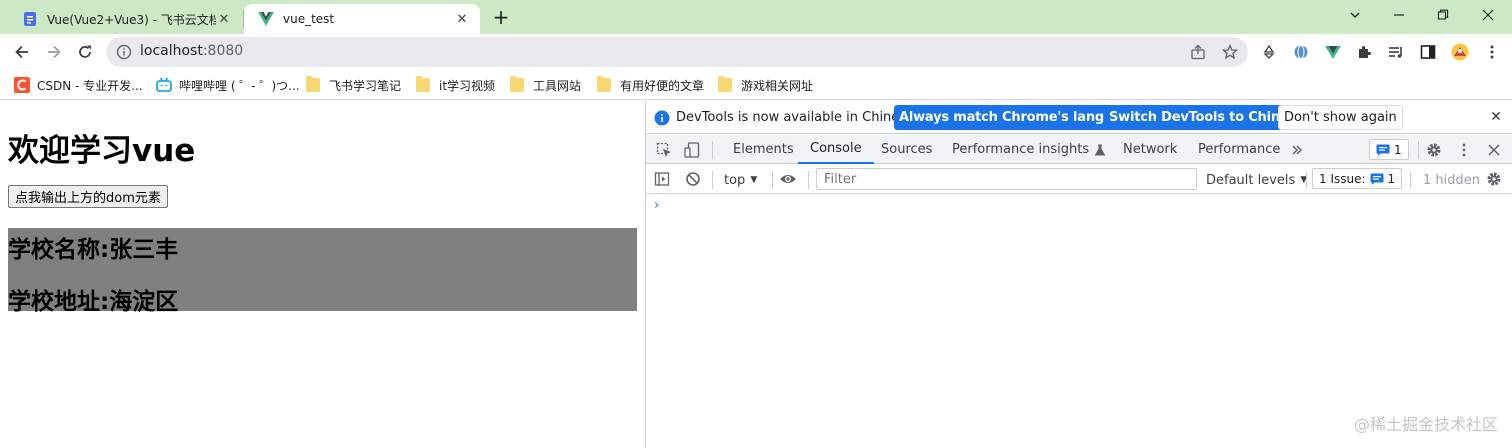 The height and width of the screenshot is (448, 1512). What do you see at coordinates (22, 85) in the screenshot?
I see `csdn-logo-icon` at bounding box center [22, 85].